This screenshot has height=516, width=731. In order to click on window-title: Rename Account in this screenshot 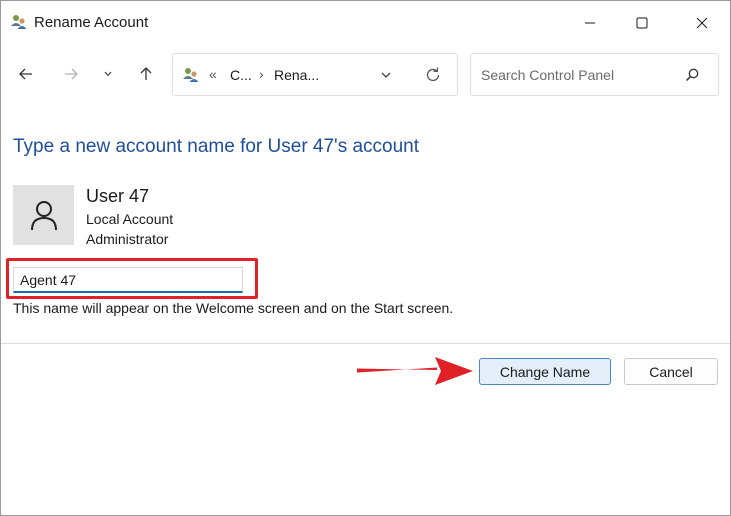, I will do `click(91, 22)`.